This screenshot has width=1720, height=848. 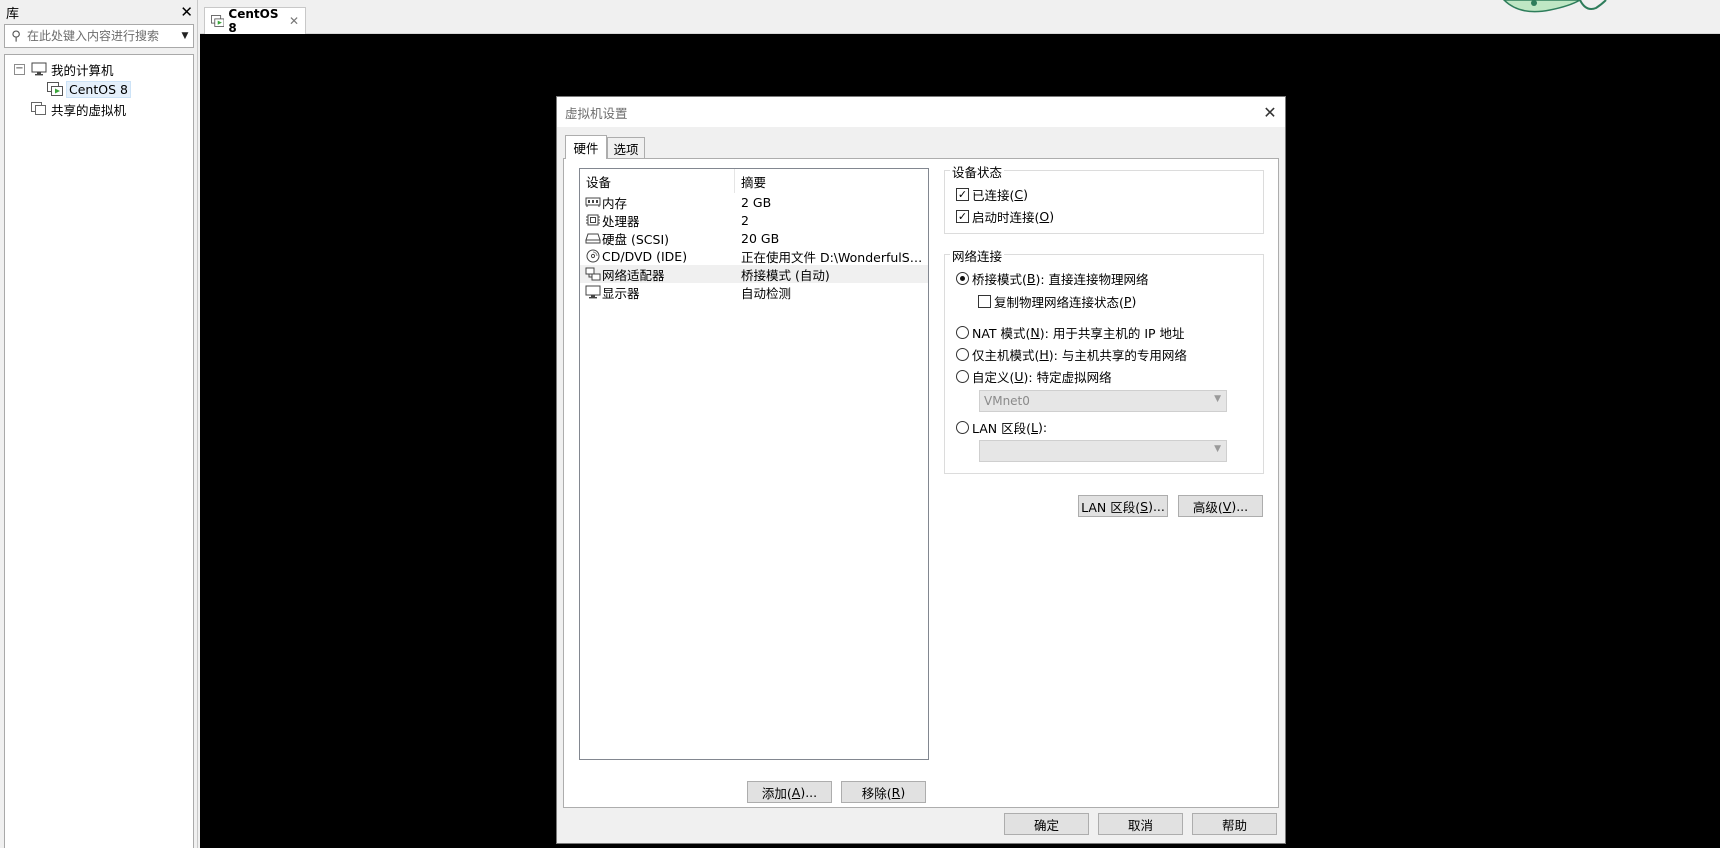 What do you see at coordinates (1071, 354) in the screenshot?
I see `host-only-radio: 仅主机模式(H): 与主机共享的专用网络` at bounding box center [1071, 354].